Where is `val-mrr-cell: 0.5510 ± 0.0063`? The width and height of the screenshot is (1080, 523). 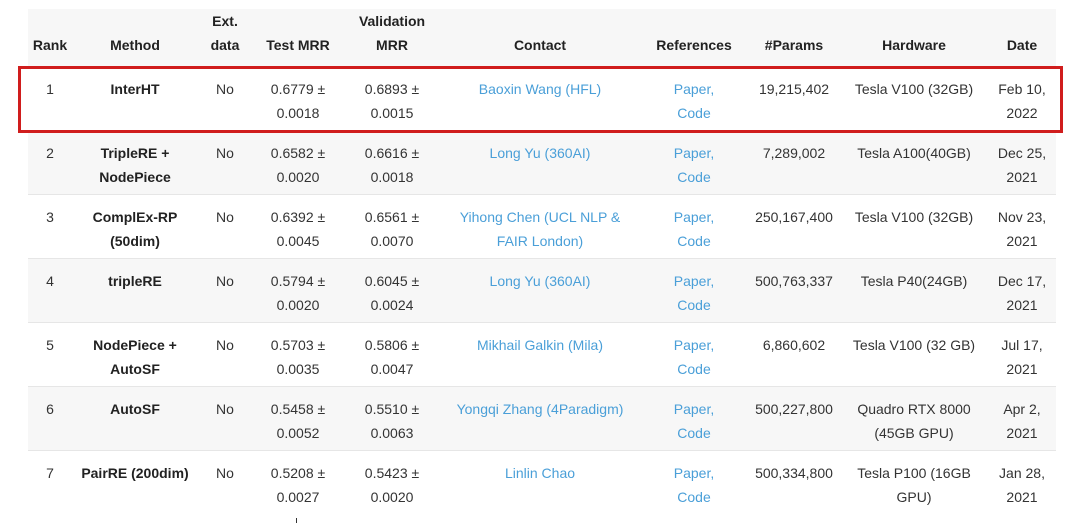
val-mrr-cell: 0.5510 ± 0.0063 is located at coordinates (392, 421).